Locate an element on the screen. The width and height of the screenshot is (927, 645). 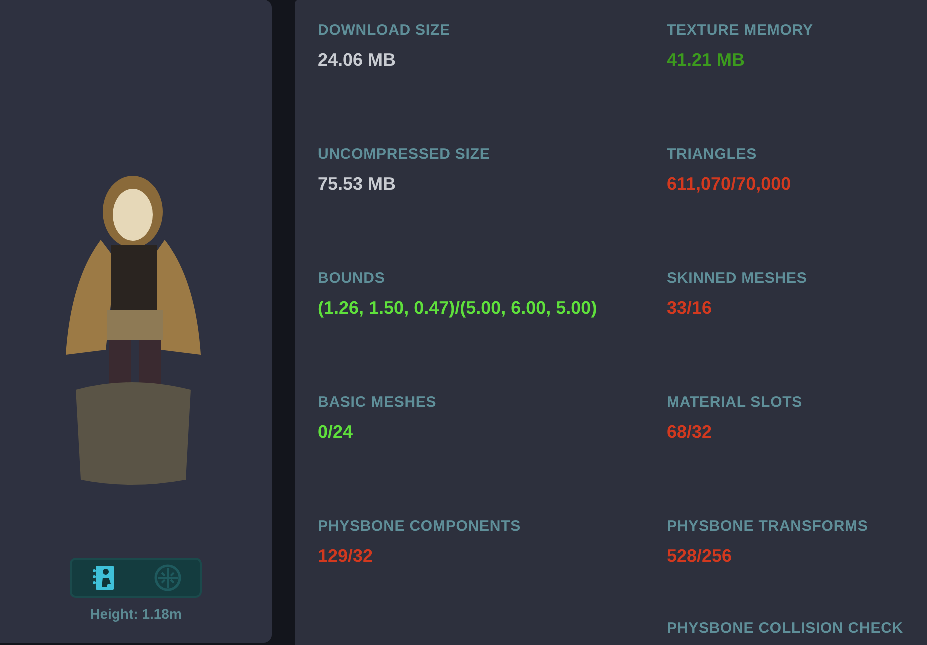
stat-label: BASIC MESHES is located at coordinates (378, 403).